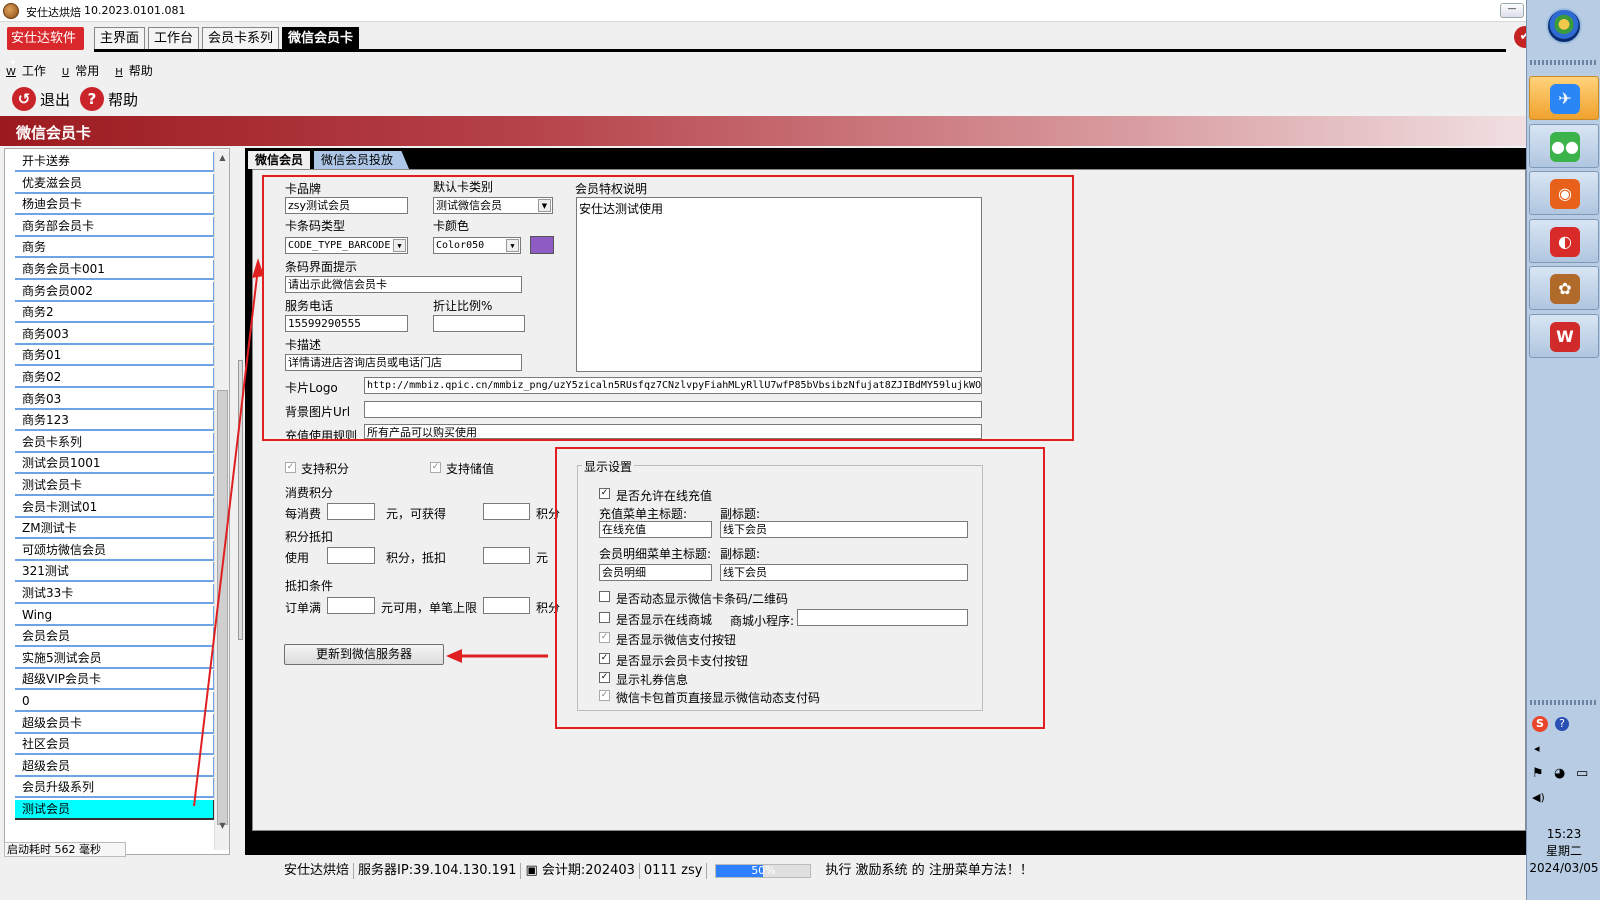 The height and width of the screenshot is (900, 1600). I want to click on taskbar-clock: 15:23 星期二 2024/03/05, so click(1564, 851).